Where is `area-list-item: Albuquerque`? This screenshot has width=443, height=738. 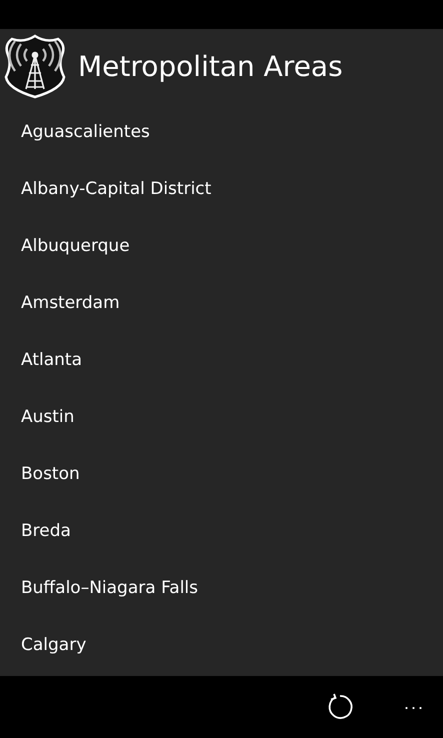 area-list-item: Albuquerque is located at coordinates (75, 246).